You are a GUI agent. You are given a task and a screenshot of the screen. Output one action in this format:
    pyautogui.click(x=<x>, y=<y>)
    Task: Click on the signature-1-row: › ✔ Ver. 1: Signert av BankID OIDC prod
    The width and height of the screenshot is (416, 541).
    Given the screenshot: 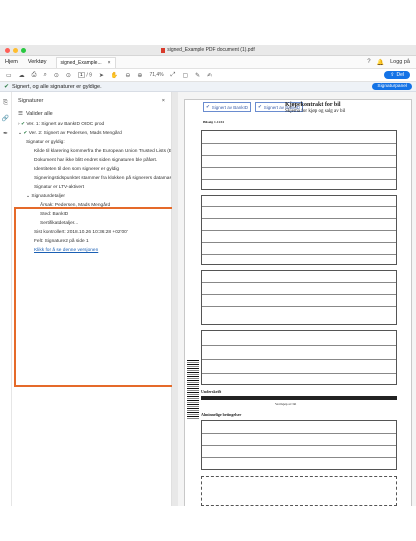 What is the action you would take?
    pyautogui.click(x=91, y=124)
    